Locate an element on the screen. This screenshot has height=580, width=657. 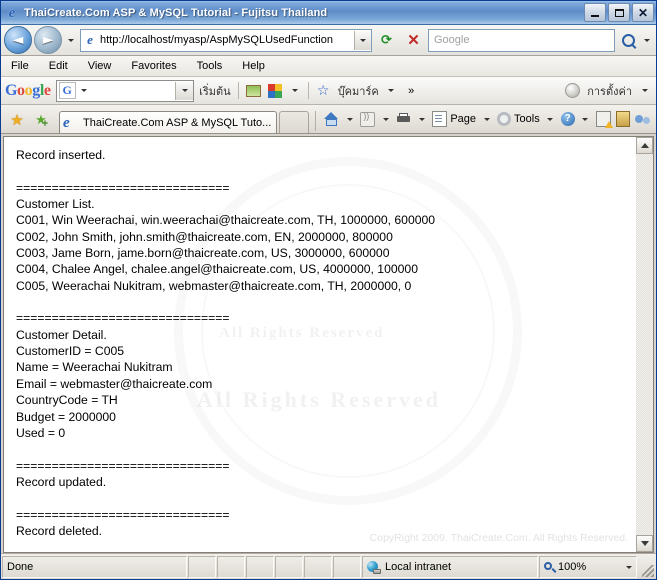
zoom-level-label: 100% is located at coordinates (572, 567).